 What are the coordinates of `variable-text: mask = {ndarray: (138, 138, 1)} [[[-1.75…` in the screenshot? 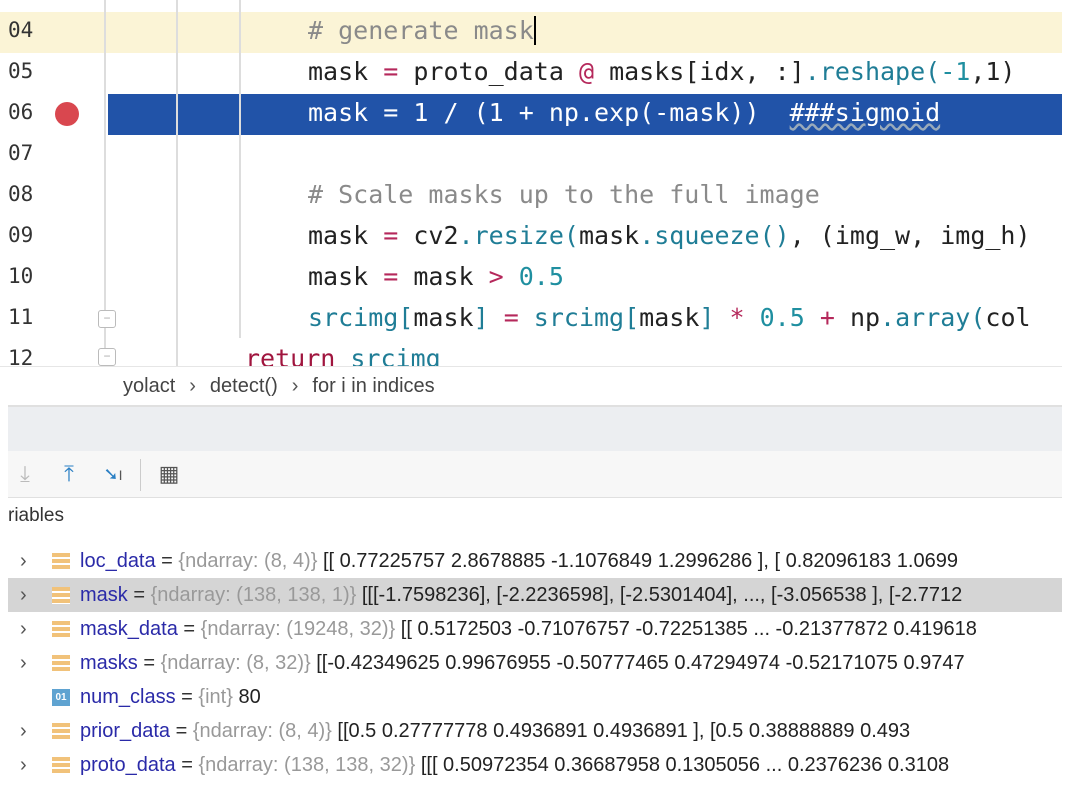 It's located at (521, 595).